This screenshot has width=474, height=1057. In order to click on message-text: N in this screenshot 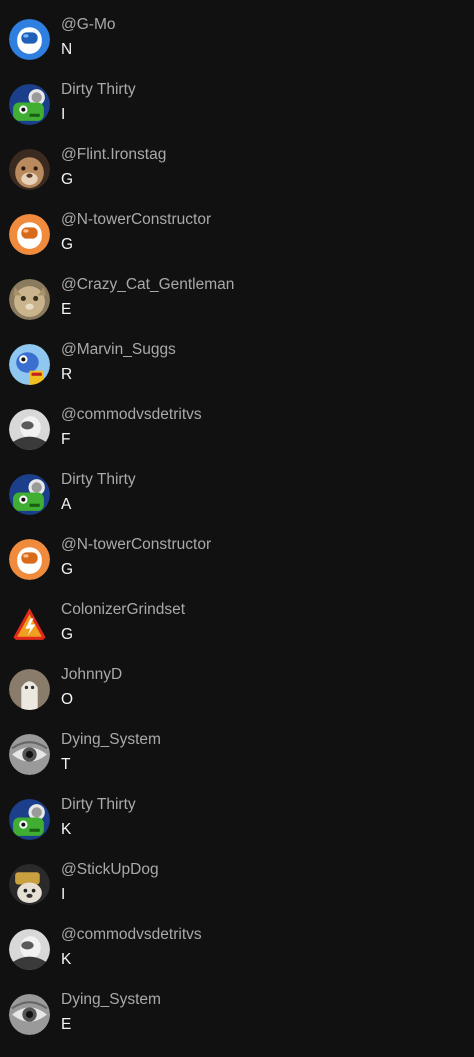, I will do `click(67, 49)`.